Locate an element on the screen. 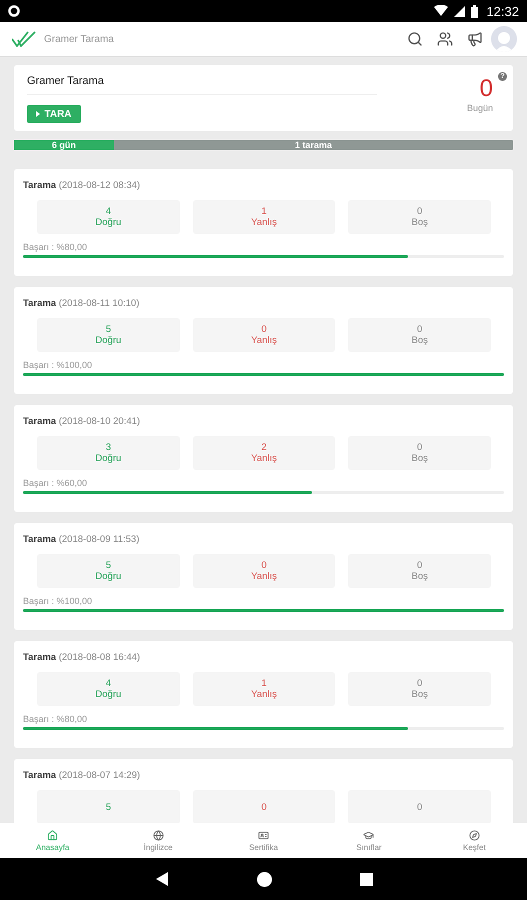 This screenshot has width=527, height=900. id-card-icon is located at coordinates (264, 835).